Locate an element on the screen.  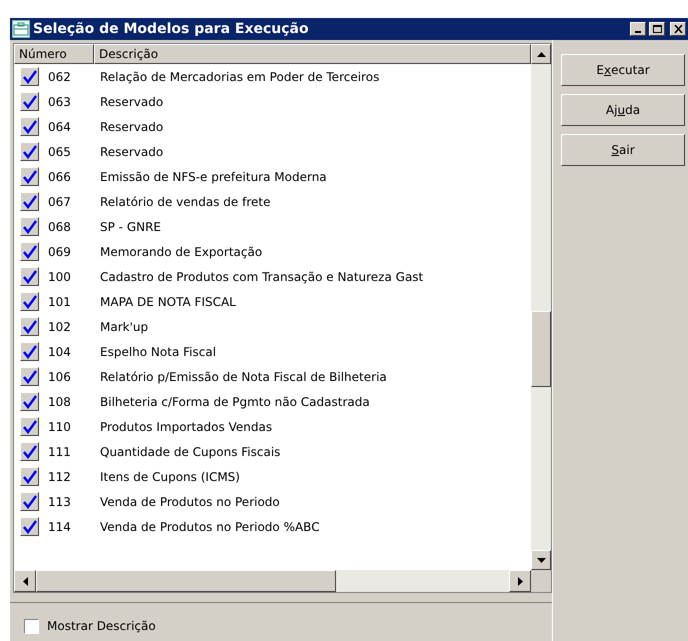
table-cell-text: 069 is located at coordinates (59, 252).